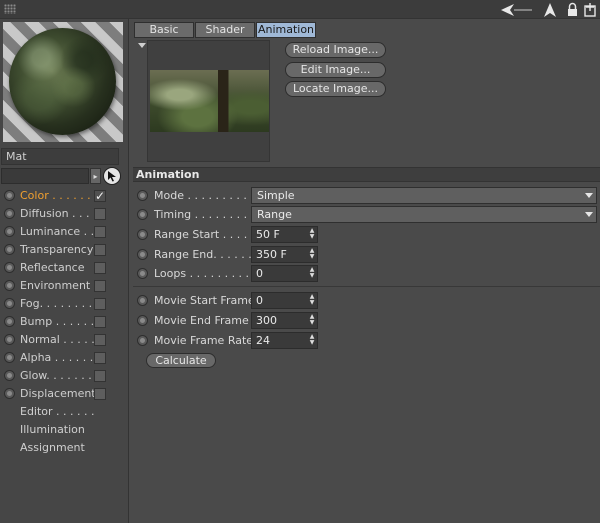  What do you see at coordinates (164, 30) in the screenshot?
I see `tab-basic: Basic` at bounding box center [164, 30].